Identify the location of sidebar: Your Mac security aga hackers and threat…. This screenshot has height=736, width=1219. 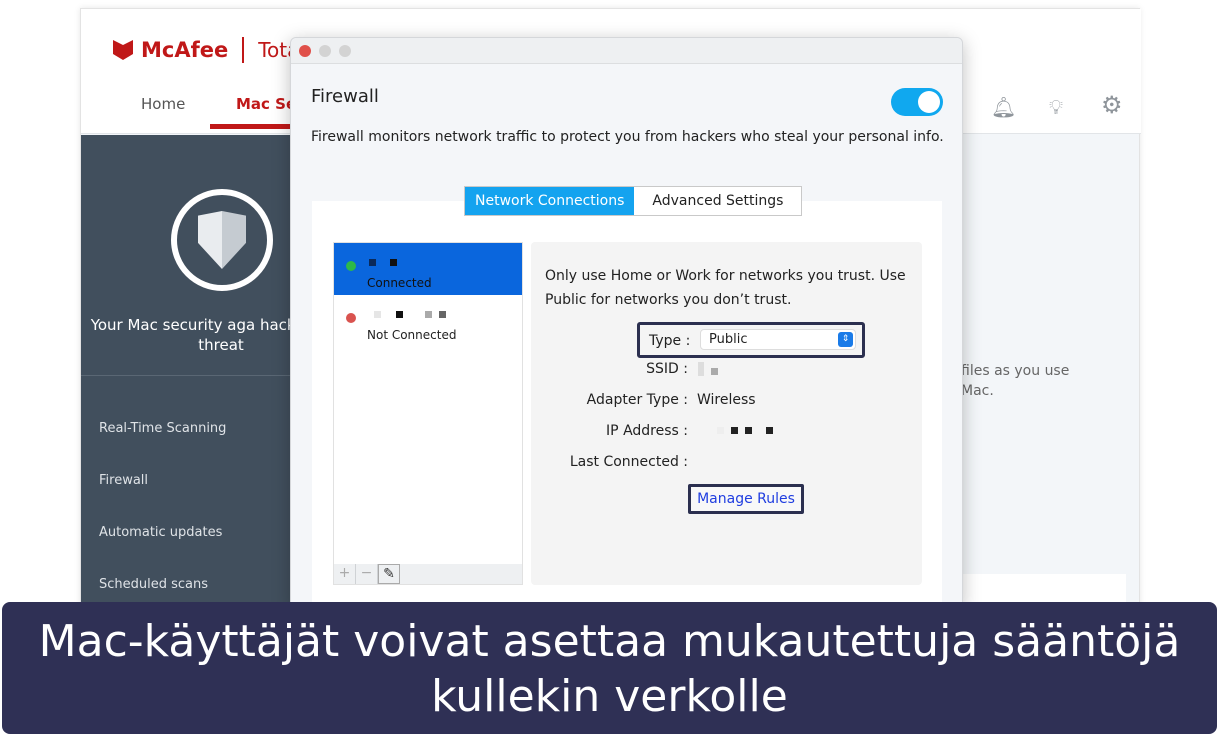
(216, 372).